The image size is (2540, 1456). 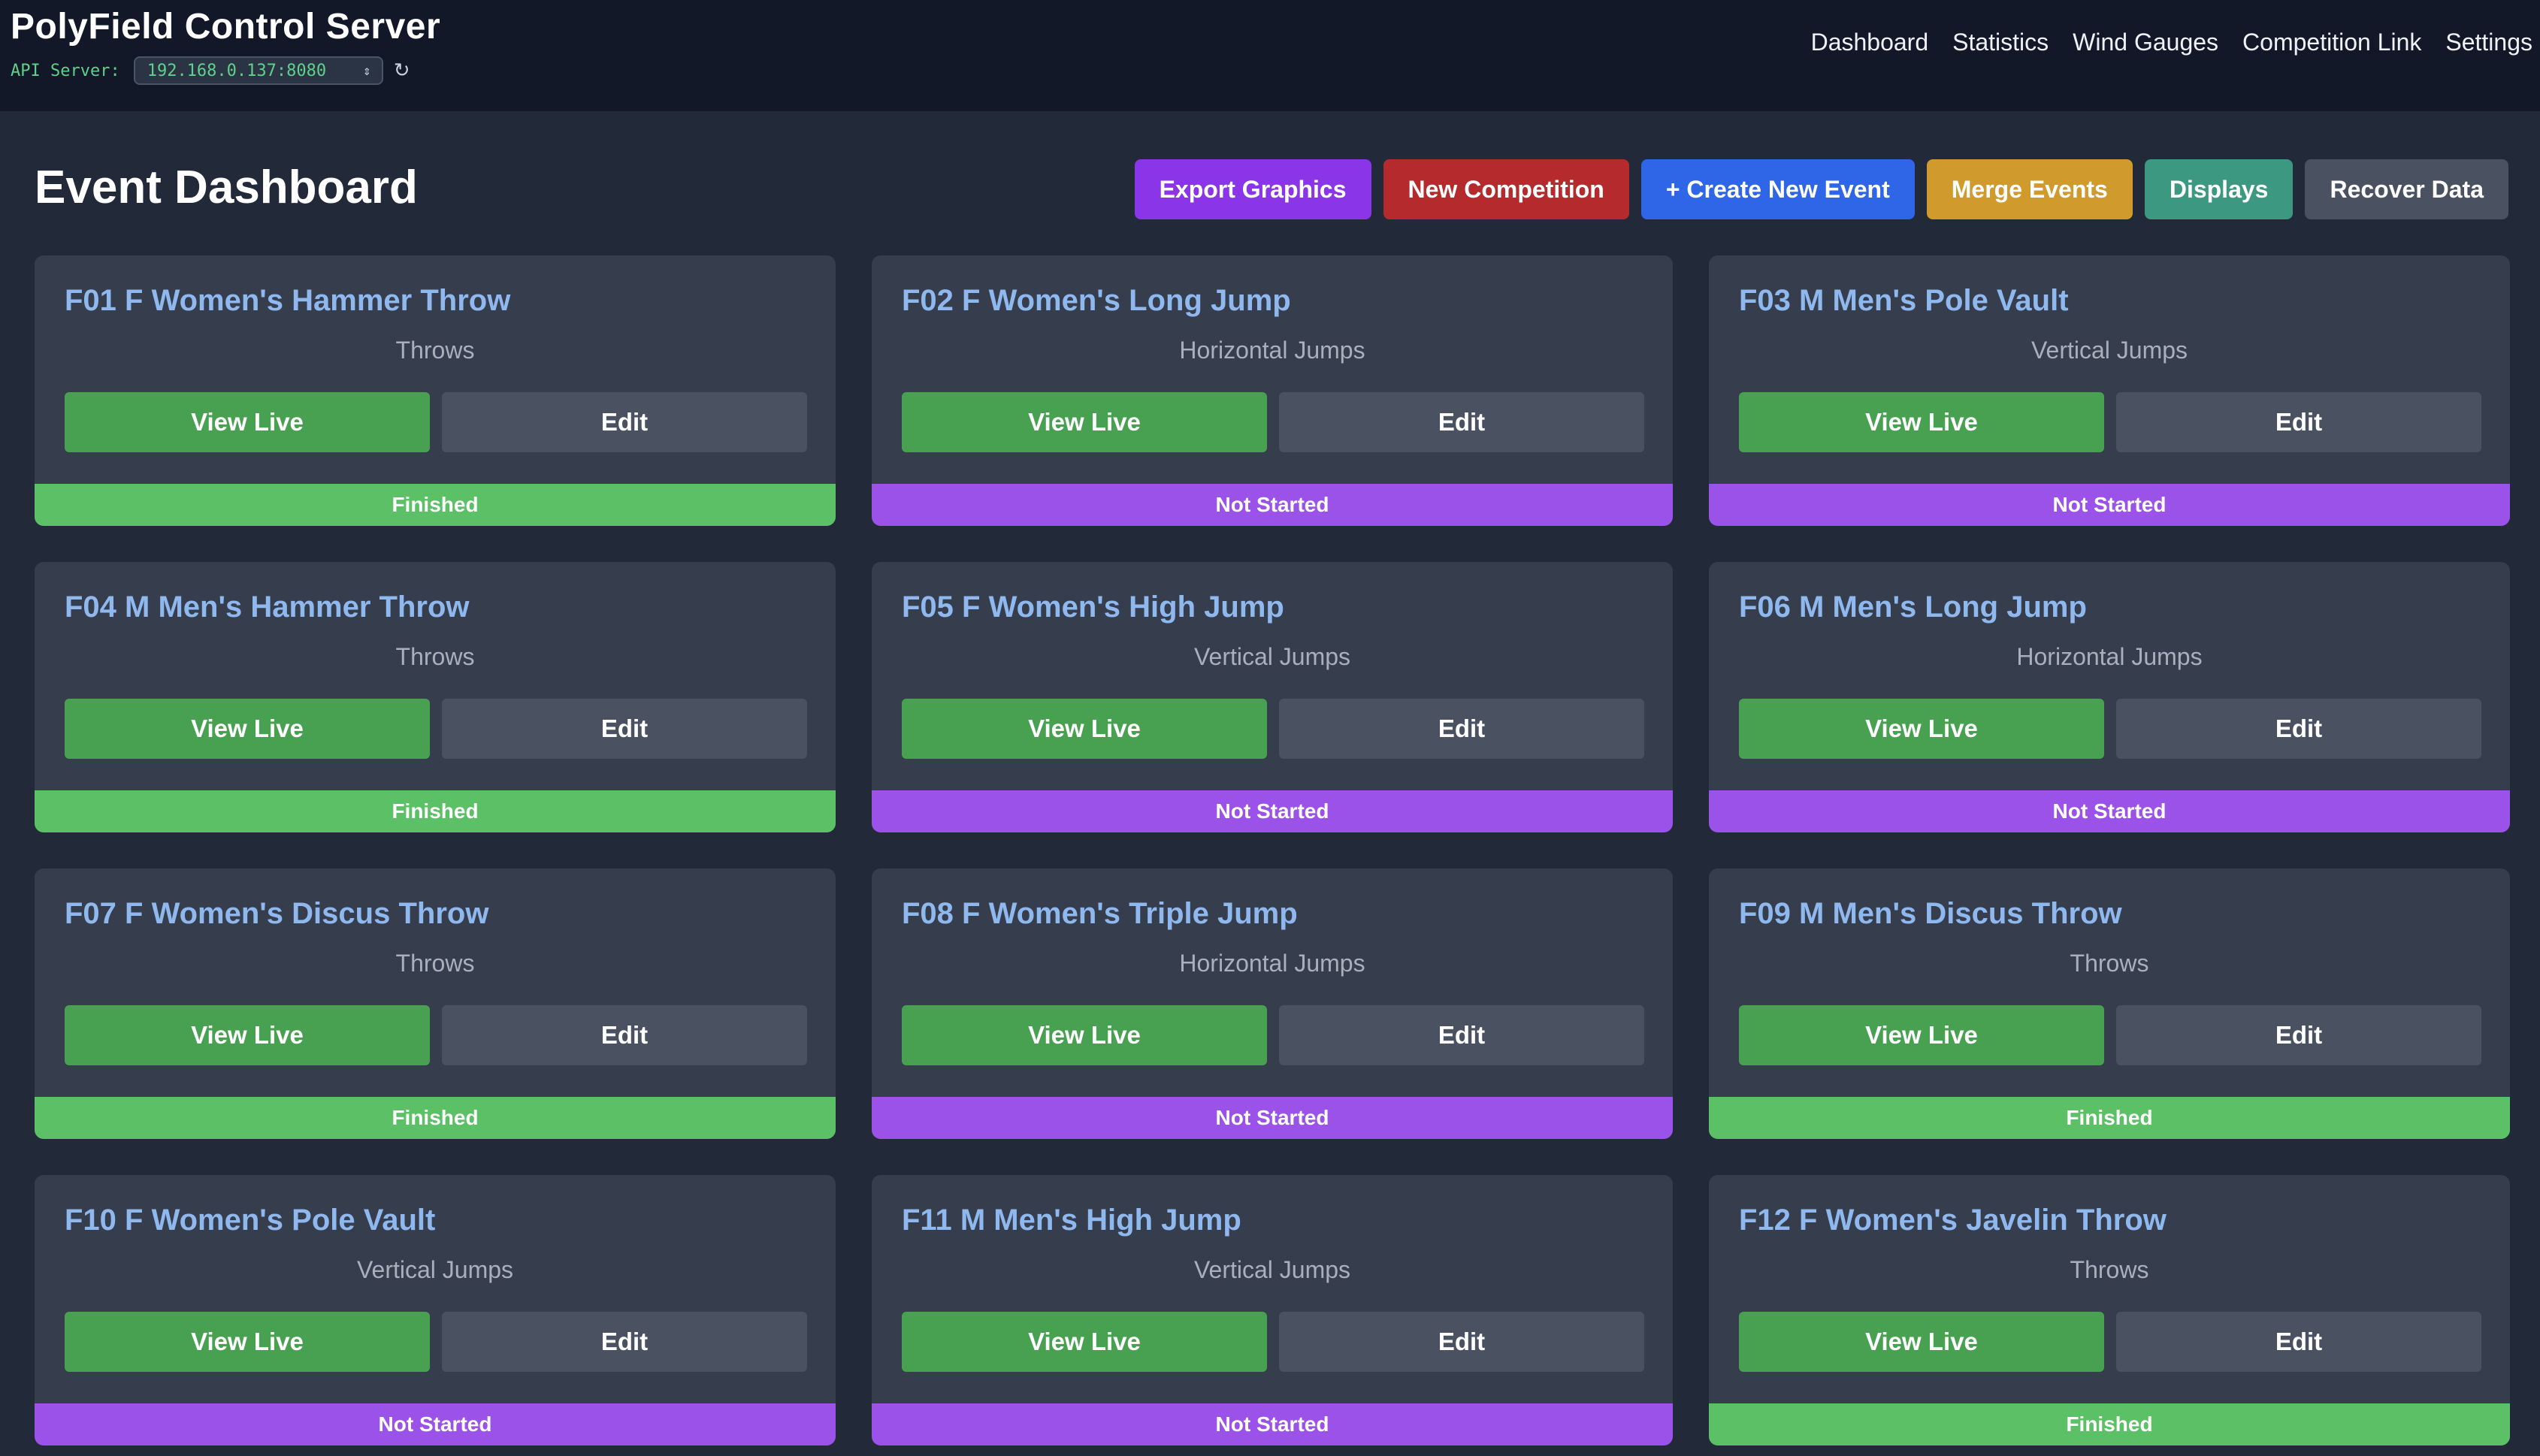 I want to click on event-title: F07 F Women's Discus Throw, so click(x=277, y=913).